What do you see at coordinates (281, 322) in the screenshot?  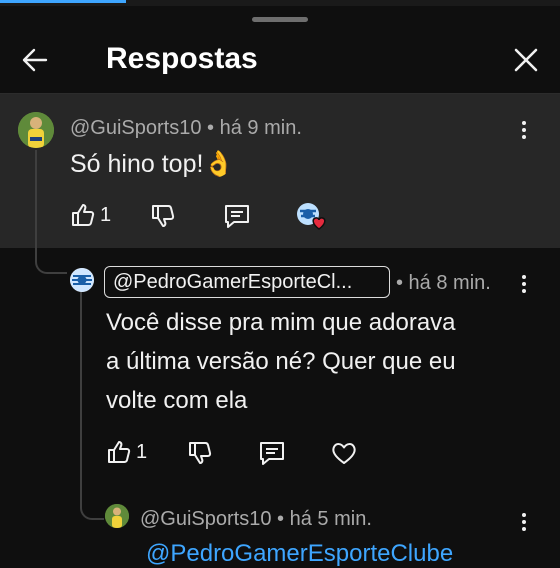 I see `comment-text-line: Você disse pra mim que adorava` at bounding box center [281, 322].